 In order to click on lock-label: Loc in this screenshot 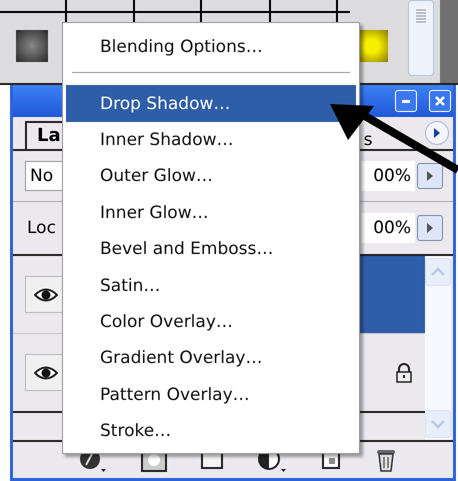, I will do `click(41, 228)`.